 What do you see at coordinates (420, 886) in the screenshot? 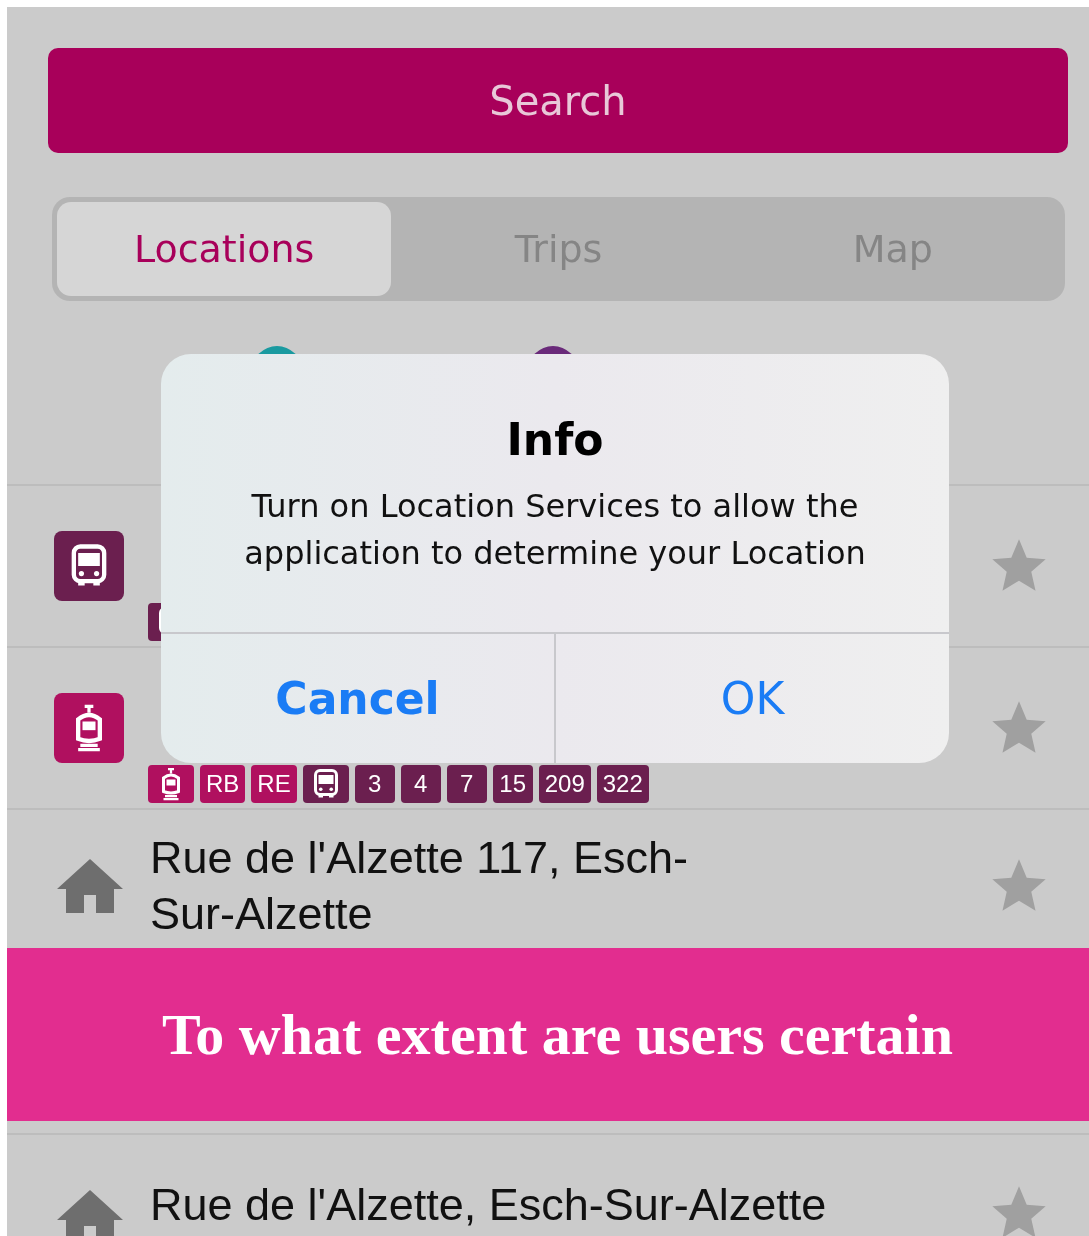
I see `result-title: Rue de l'Alzette 117, Esch-Sur-Alzette` at bounding box center [420, 886].